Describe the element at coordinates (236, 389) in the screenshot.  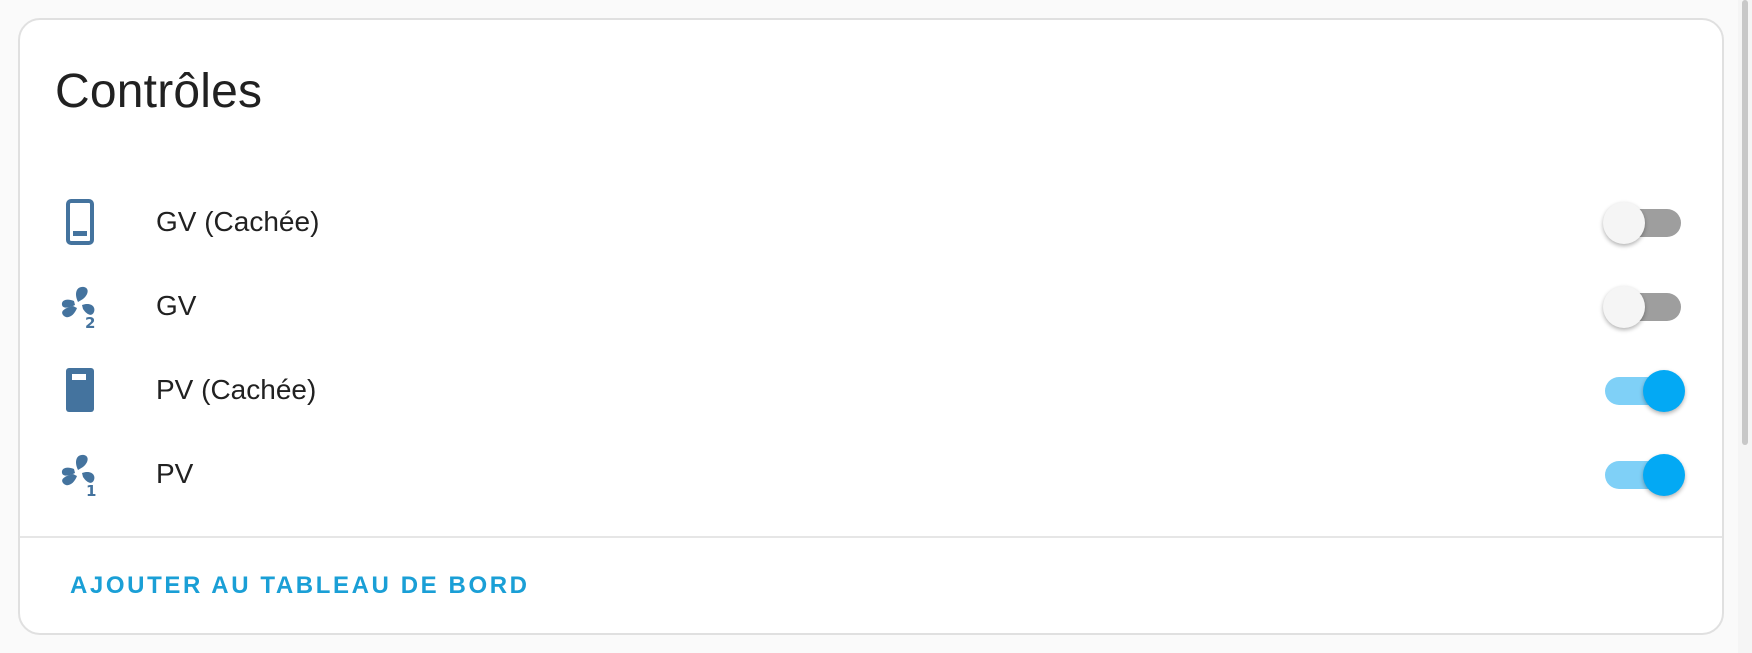
I see `entity-label: PV (Cachée)` at that location.